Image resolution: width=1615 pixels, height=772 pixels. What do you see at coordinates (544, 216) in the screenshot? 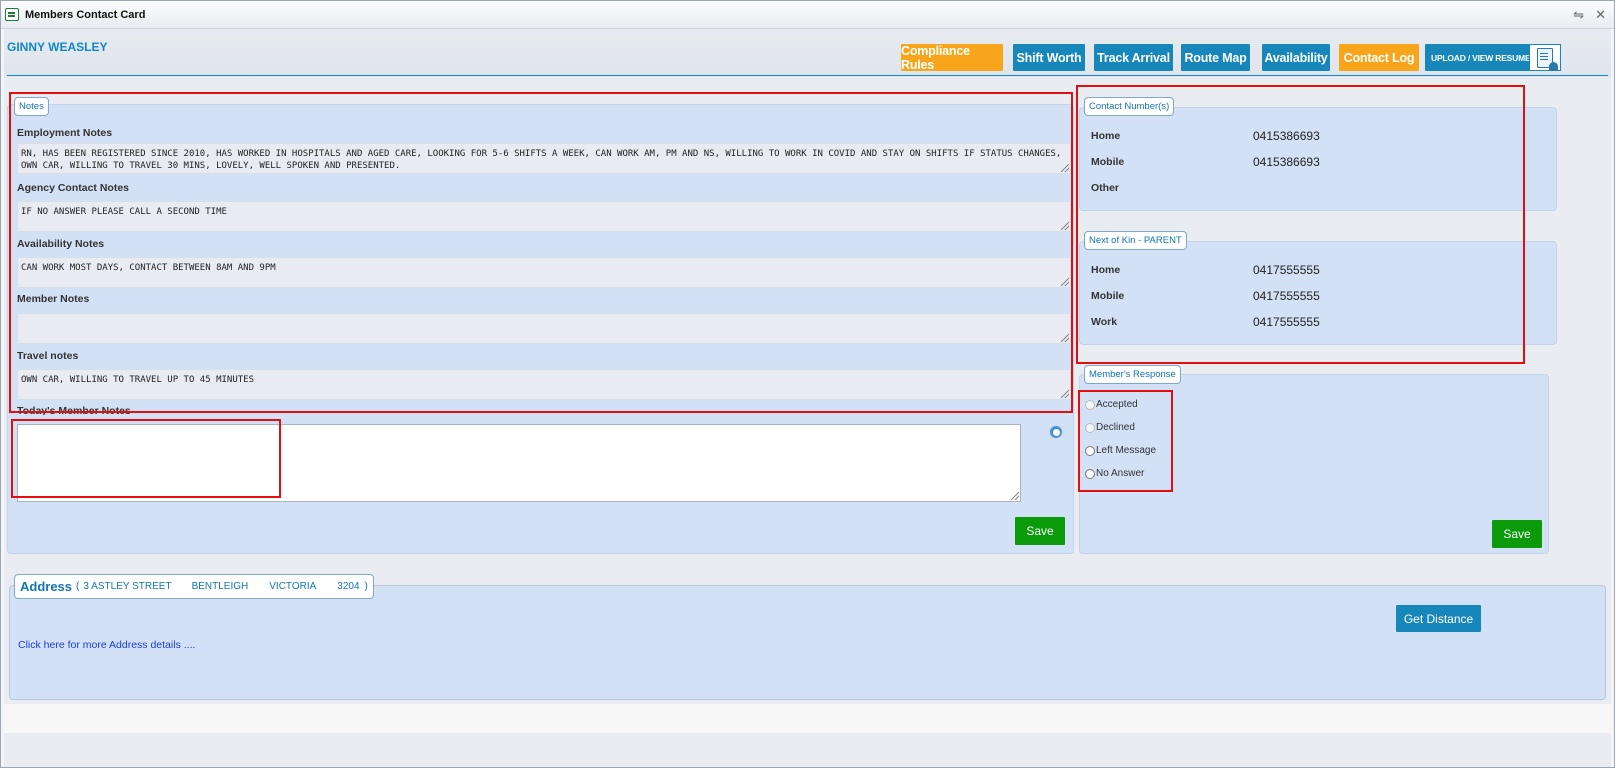
I see `agency-contact-notes-field: IF NO ANSWER PLEASE CALL A SECOND TIME` at bounding box center [544, 216].